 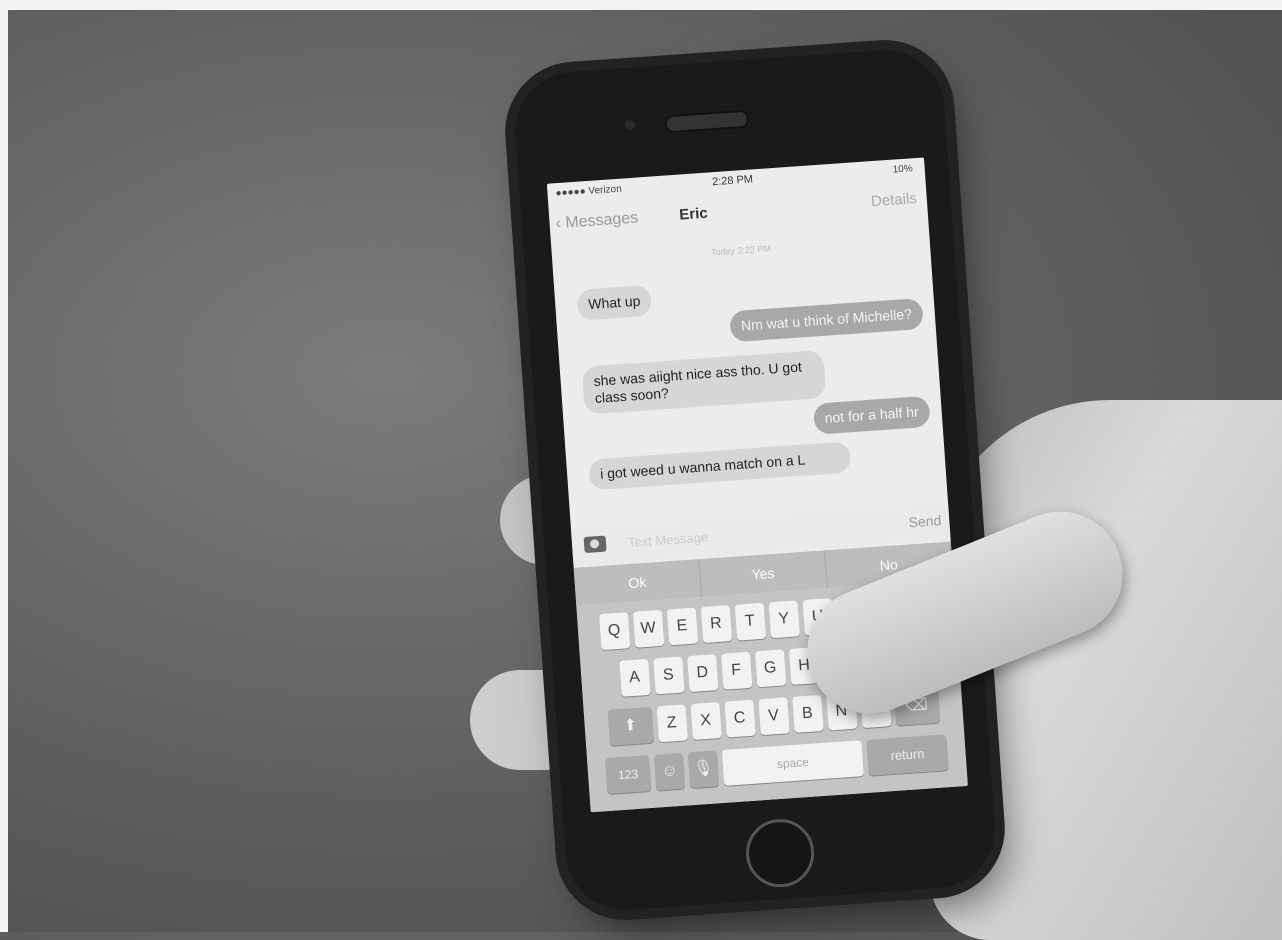 I want to click on key-e: E, so click(x=682, y=626).